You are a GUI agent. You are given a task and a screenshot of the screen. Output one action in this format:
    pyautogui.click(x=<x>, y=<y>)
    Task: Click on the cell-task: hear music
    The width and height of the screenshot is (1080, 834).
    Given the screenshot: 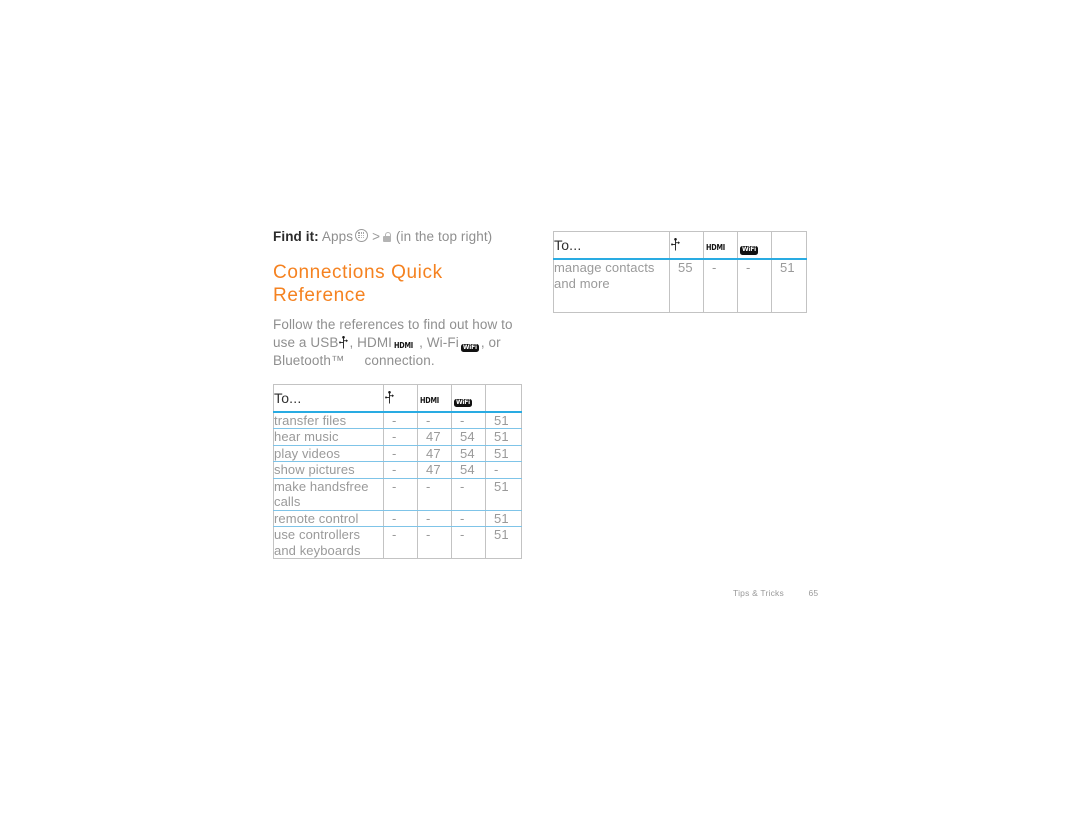 What is the action you would take?
    pyautogui.click(x=328, y=437)
    